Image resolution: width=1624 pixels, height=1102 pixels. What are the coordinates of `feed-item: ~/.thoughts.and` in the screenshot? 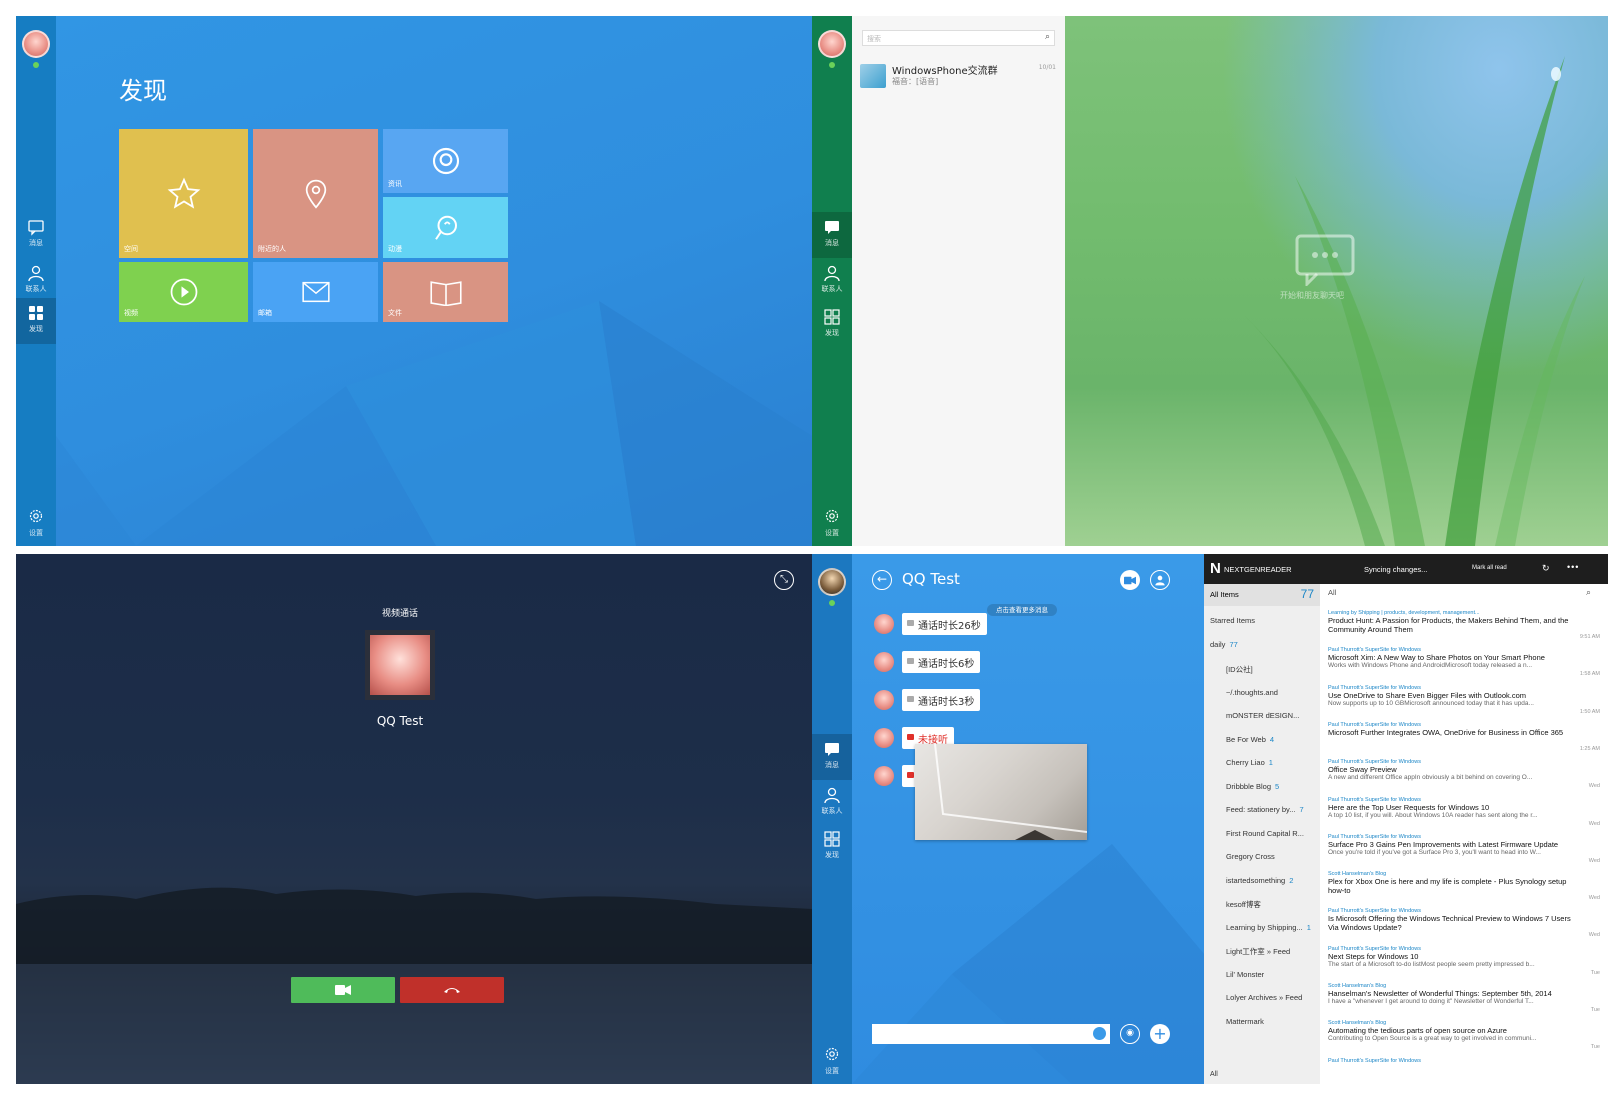 It's located at (1254, 692).